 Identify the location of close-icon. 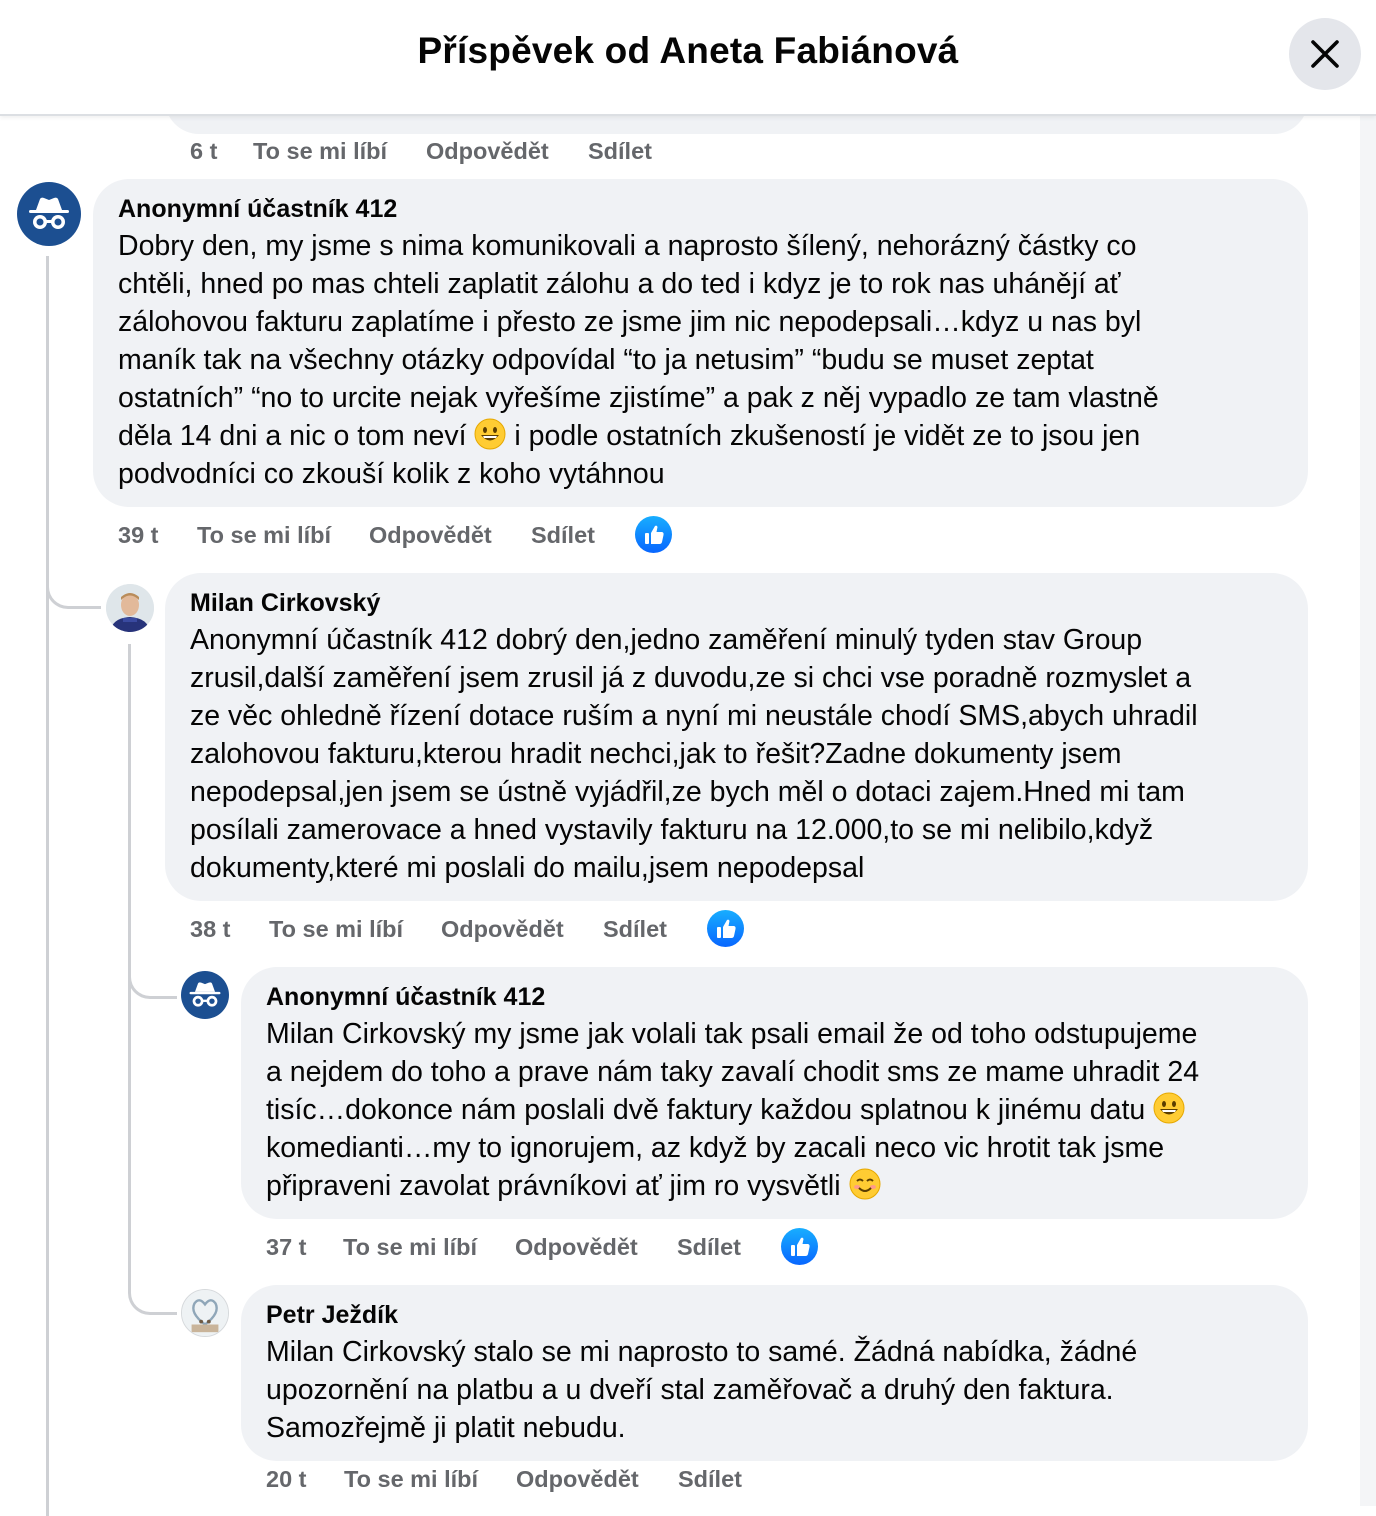
(1325, 54).